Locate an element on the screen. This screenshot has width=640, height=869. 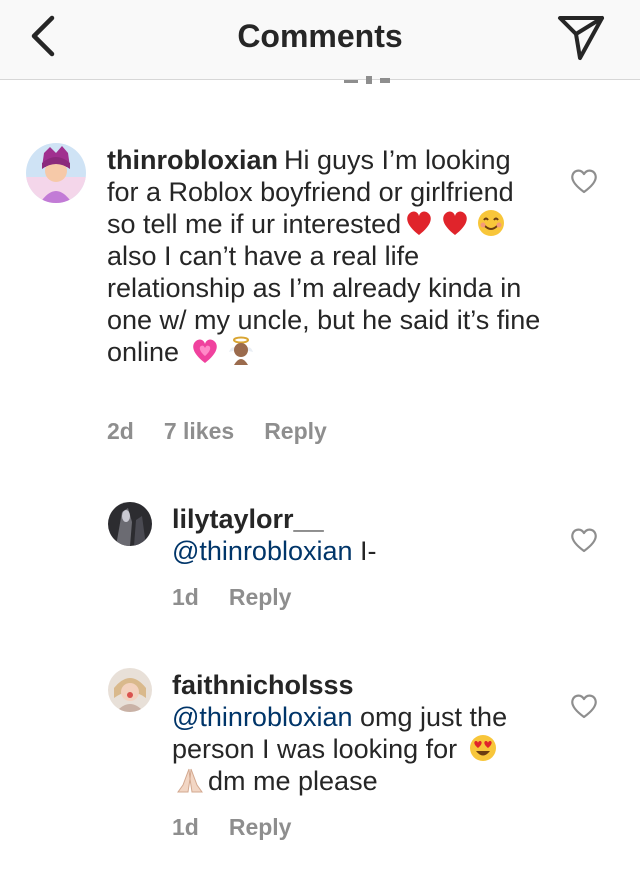
comment-text: I- is located at coordinates (364, 551).